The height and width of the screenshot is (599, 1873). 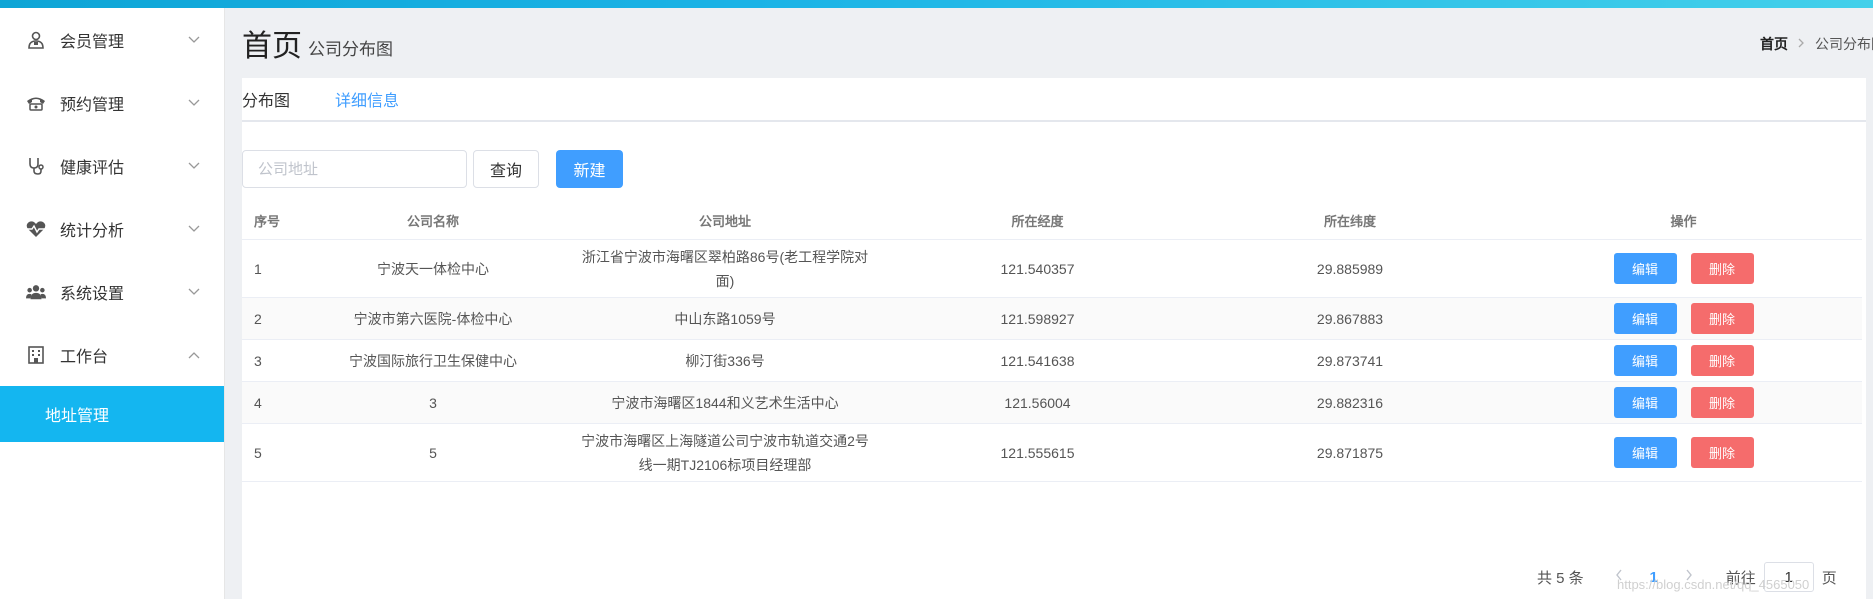 I want to click on sidebar-item-statistics: 统计分析, so click(x=112, y=228).